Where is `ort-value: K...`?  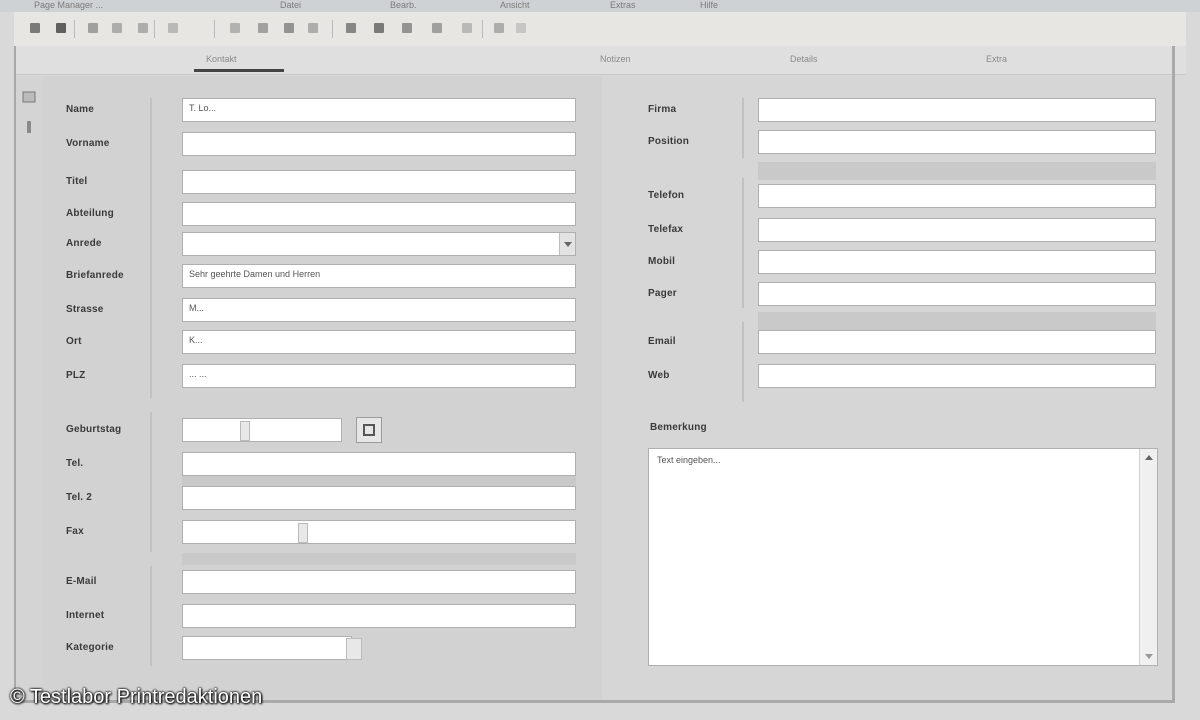
ort-value: K... is located at coordinates (196, 340).